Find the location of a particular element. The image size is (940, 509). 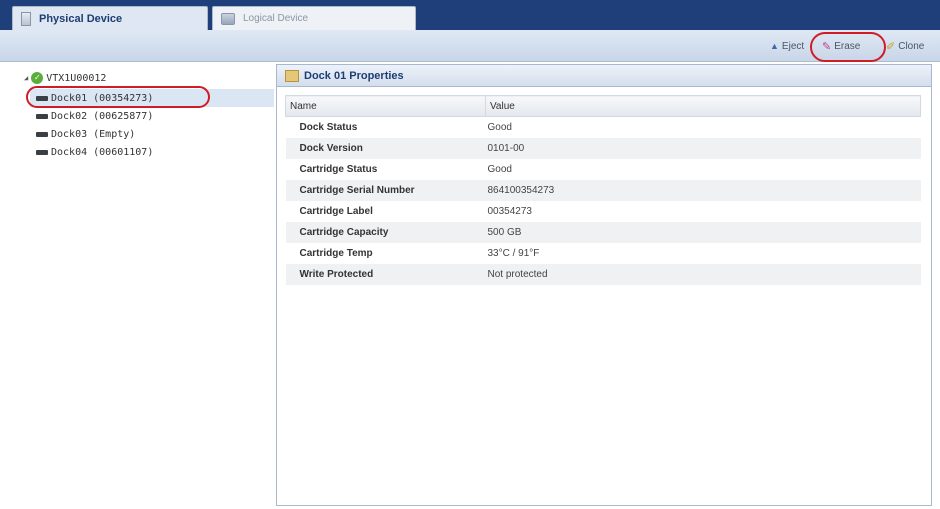

tree-root-node: ◢ ✓ VTX1U00012 is located at coordinates (65, 78).